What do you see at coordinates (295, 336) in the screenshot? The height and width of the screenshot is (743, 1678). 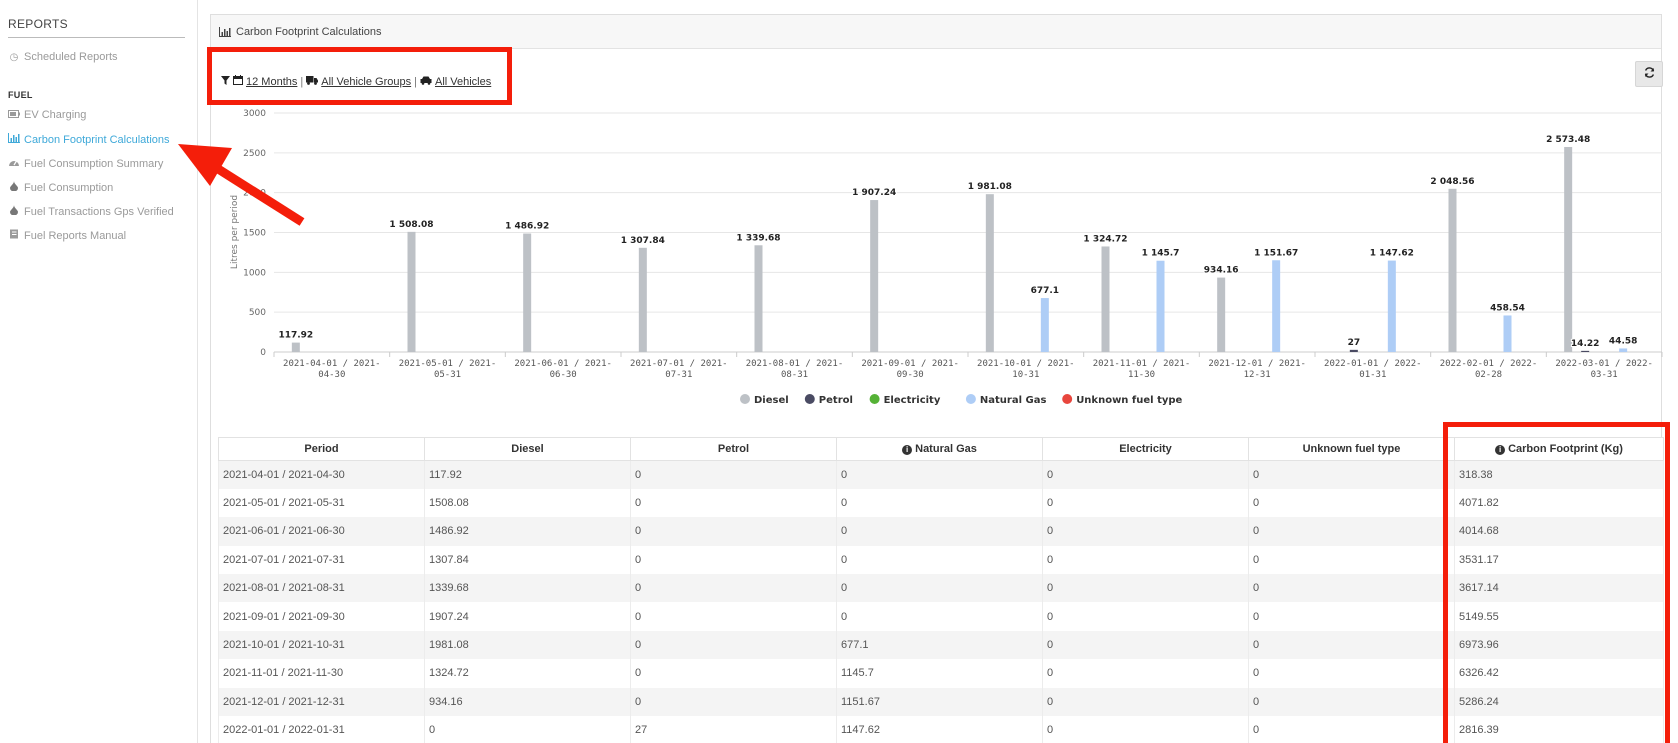 I see `data-label: 117.92` at bounding box center [295, 336].